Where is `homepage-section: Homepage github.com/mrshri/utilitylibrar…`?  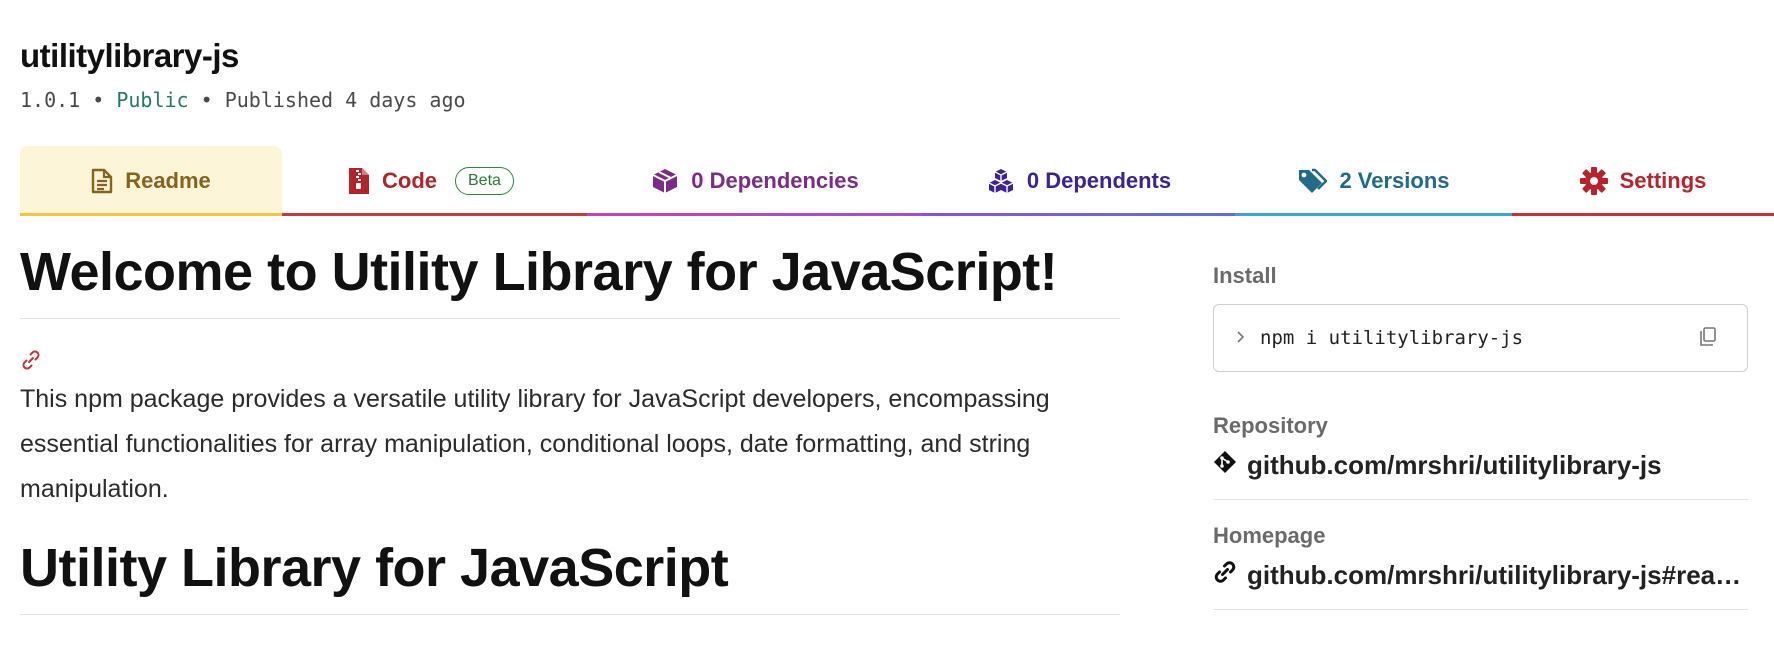
homepage-section: Homepage github.com/mrshri/utilitylibrar… is located at coordinates (1480, 566).